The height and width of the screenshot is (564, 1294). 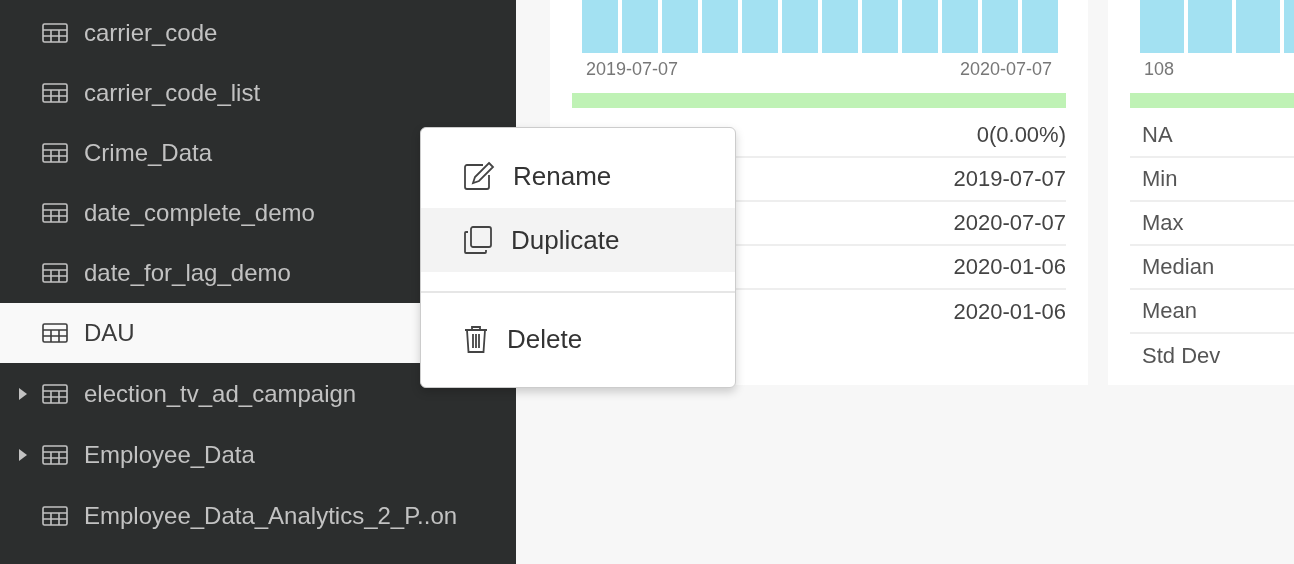 What do you see at coordinates (478, 240) in the screenshot?
I see `copy-icon` at bounding box center [478, 240].